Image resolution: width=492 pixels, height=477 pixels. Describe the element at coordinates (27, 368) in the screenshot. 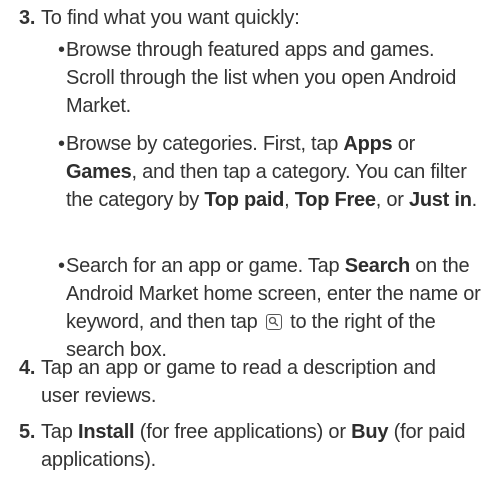

I see `step-number: 4.` at that location.